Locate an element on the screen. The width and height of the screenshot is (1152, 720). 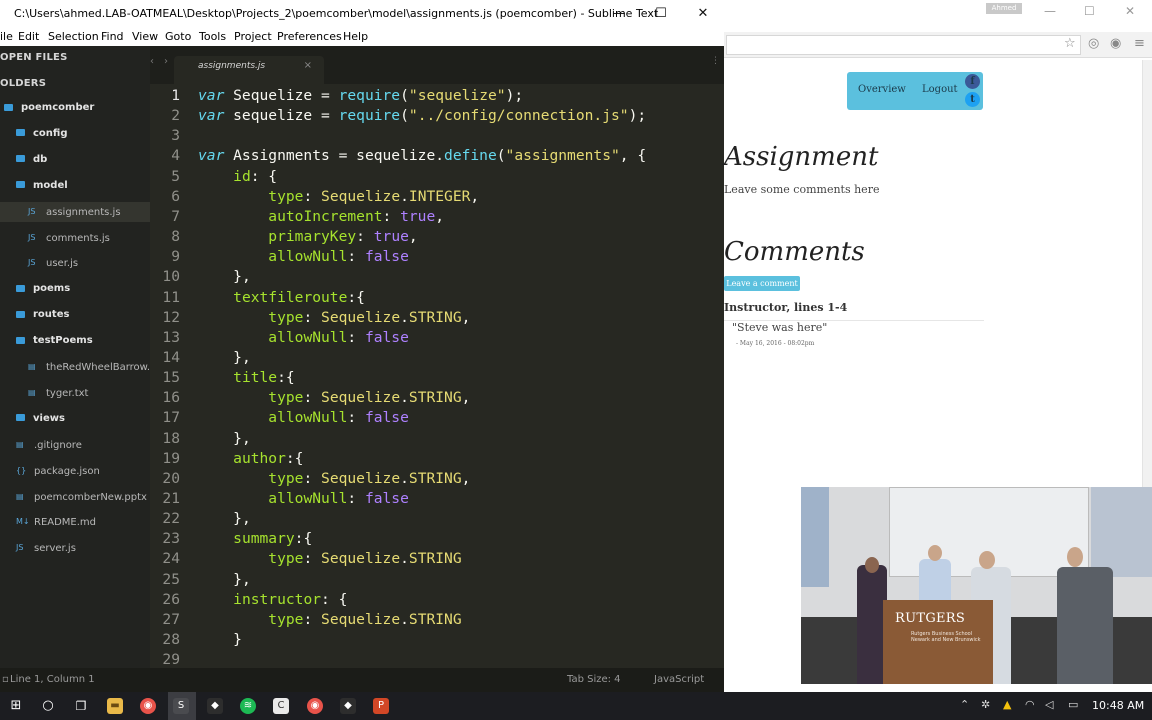
code-line: 18 }, is located at coordinates (437, 439).